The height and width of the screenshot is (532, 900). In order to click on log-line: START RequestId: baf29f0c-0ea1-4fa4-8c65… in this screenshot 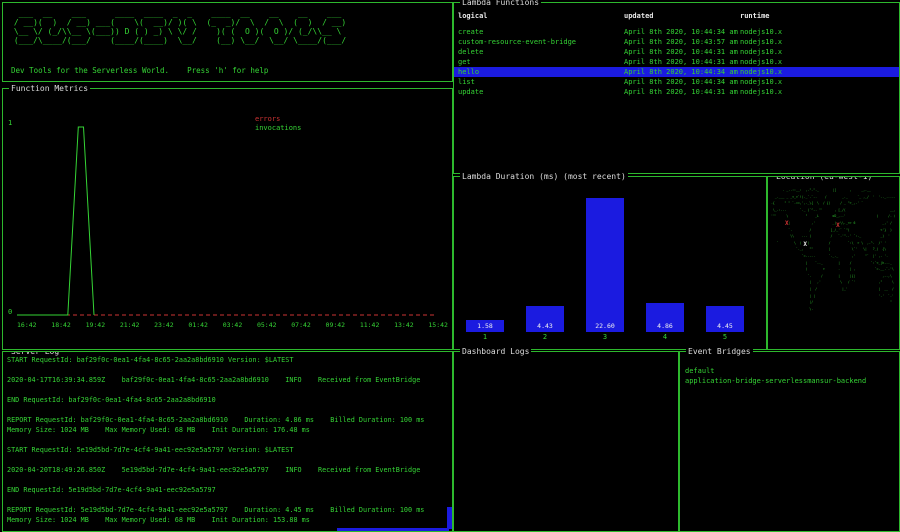, I will do `click(150, 360)`.